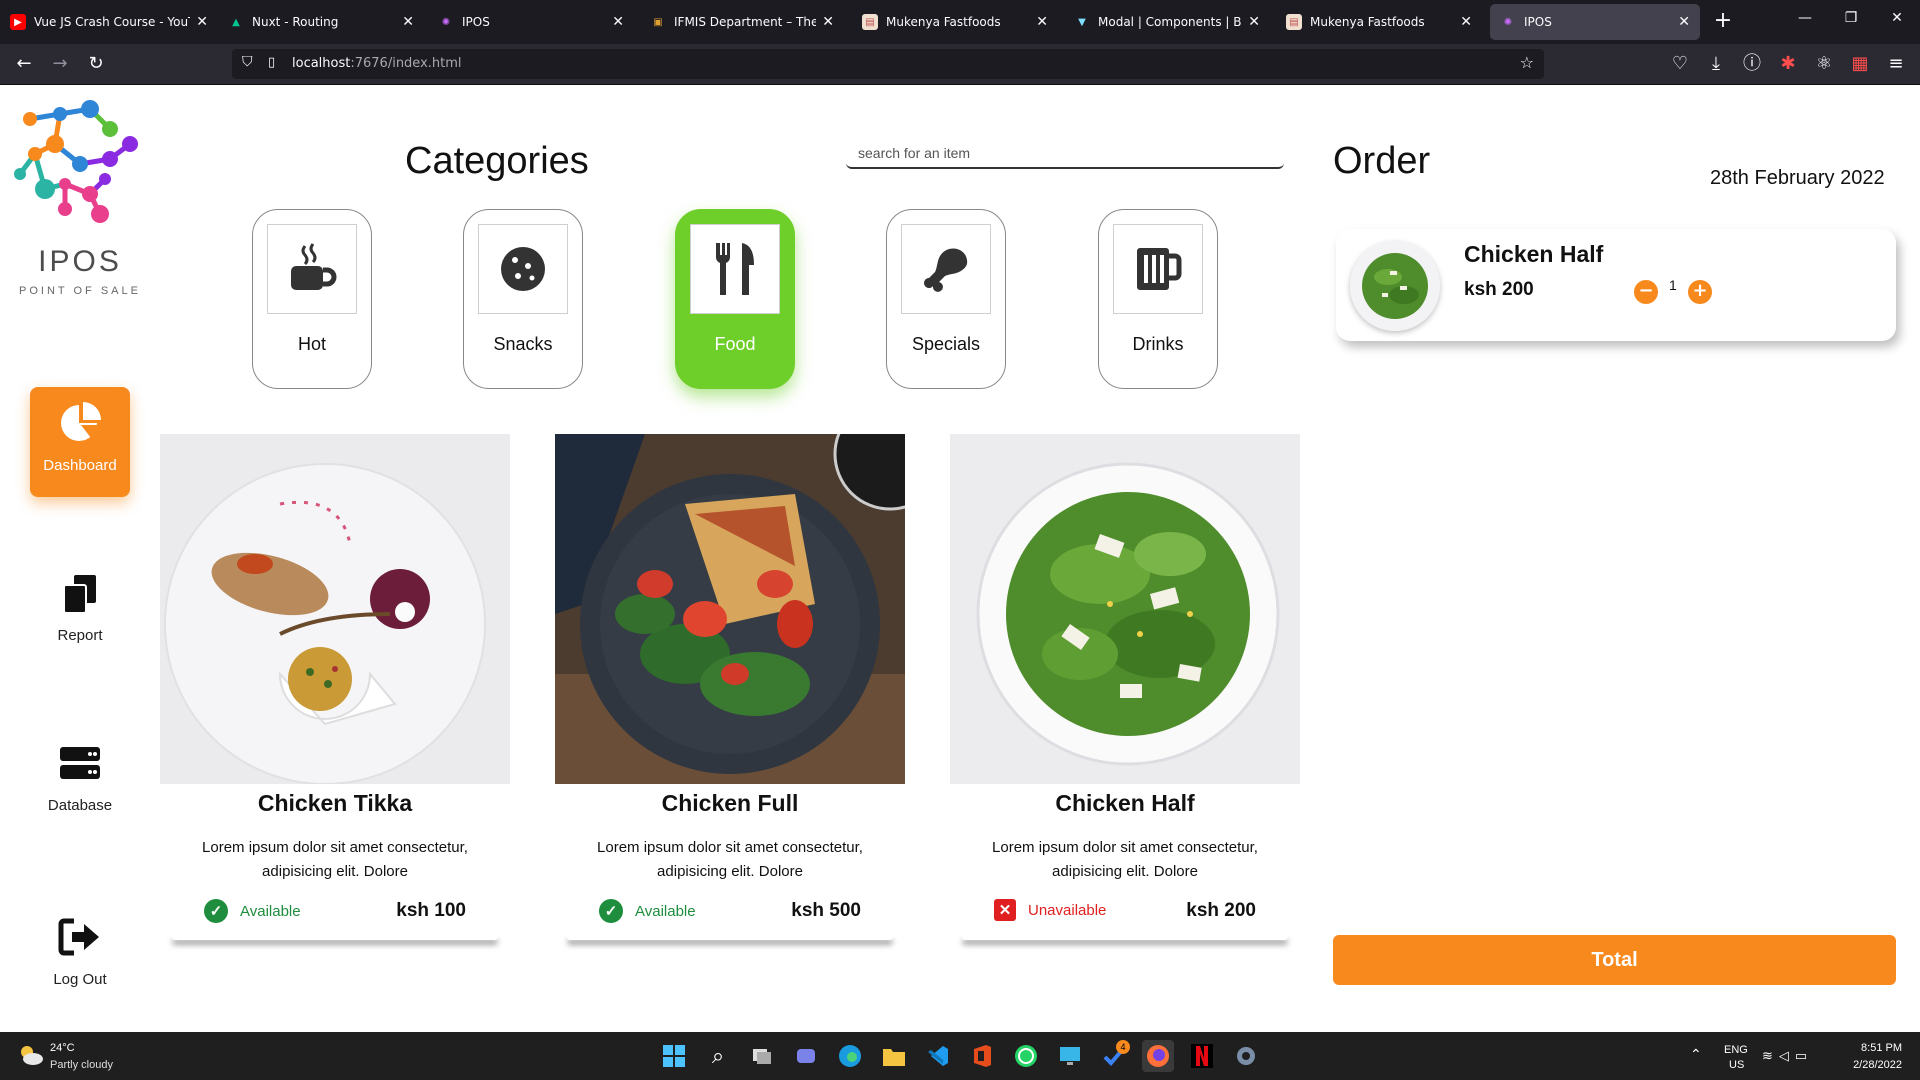 This screenshot has width=1920, height=1080. Describe the element at coordinates (1805, 18) in the screenshot. I see `minimize-icon: —` at that location.